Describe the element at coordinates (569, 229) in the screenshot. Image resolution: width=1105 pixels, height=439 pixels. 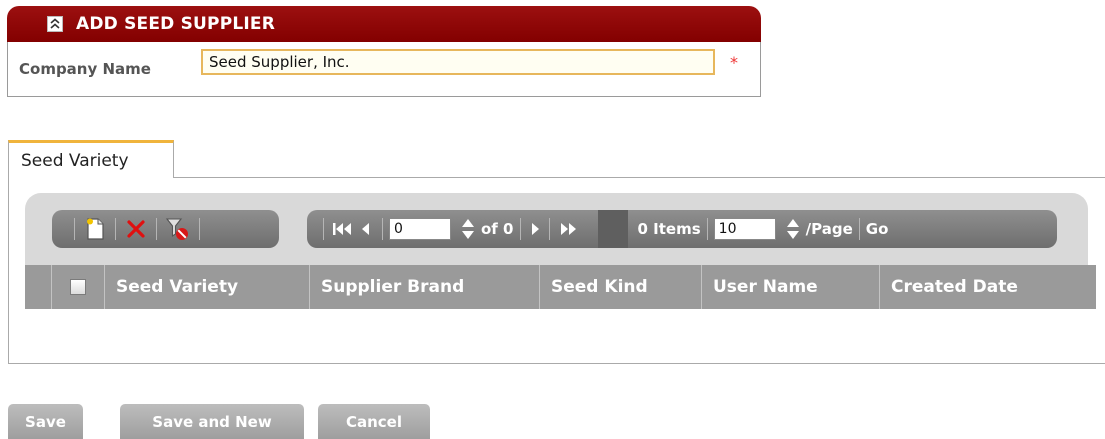
I see `last-page-icon` at that location.